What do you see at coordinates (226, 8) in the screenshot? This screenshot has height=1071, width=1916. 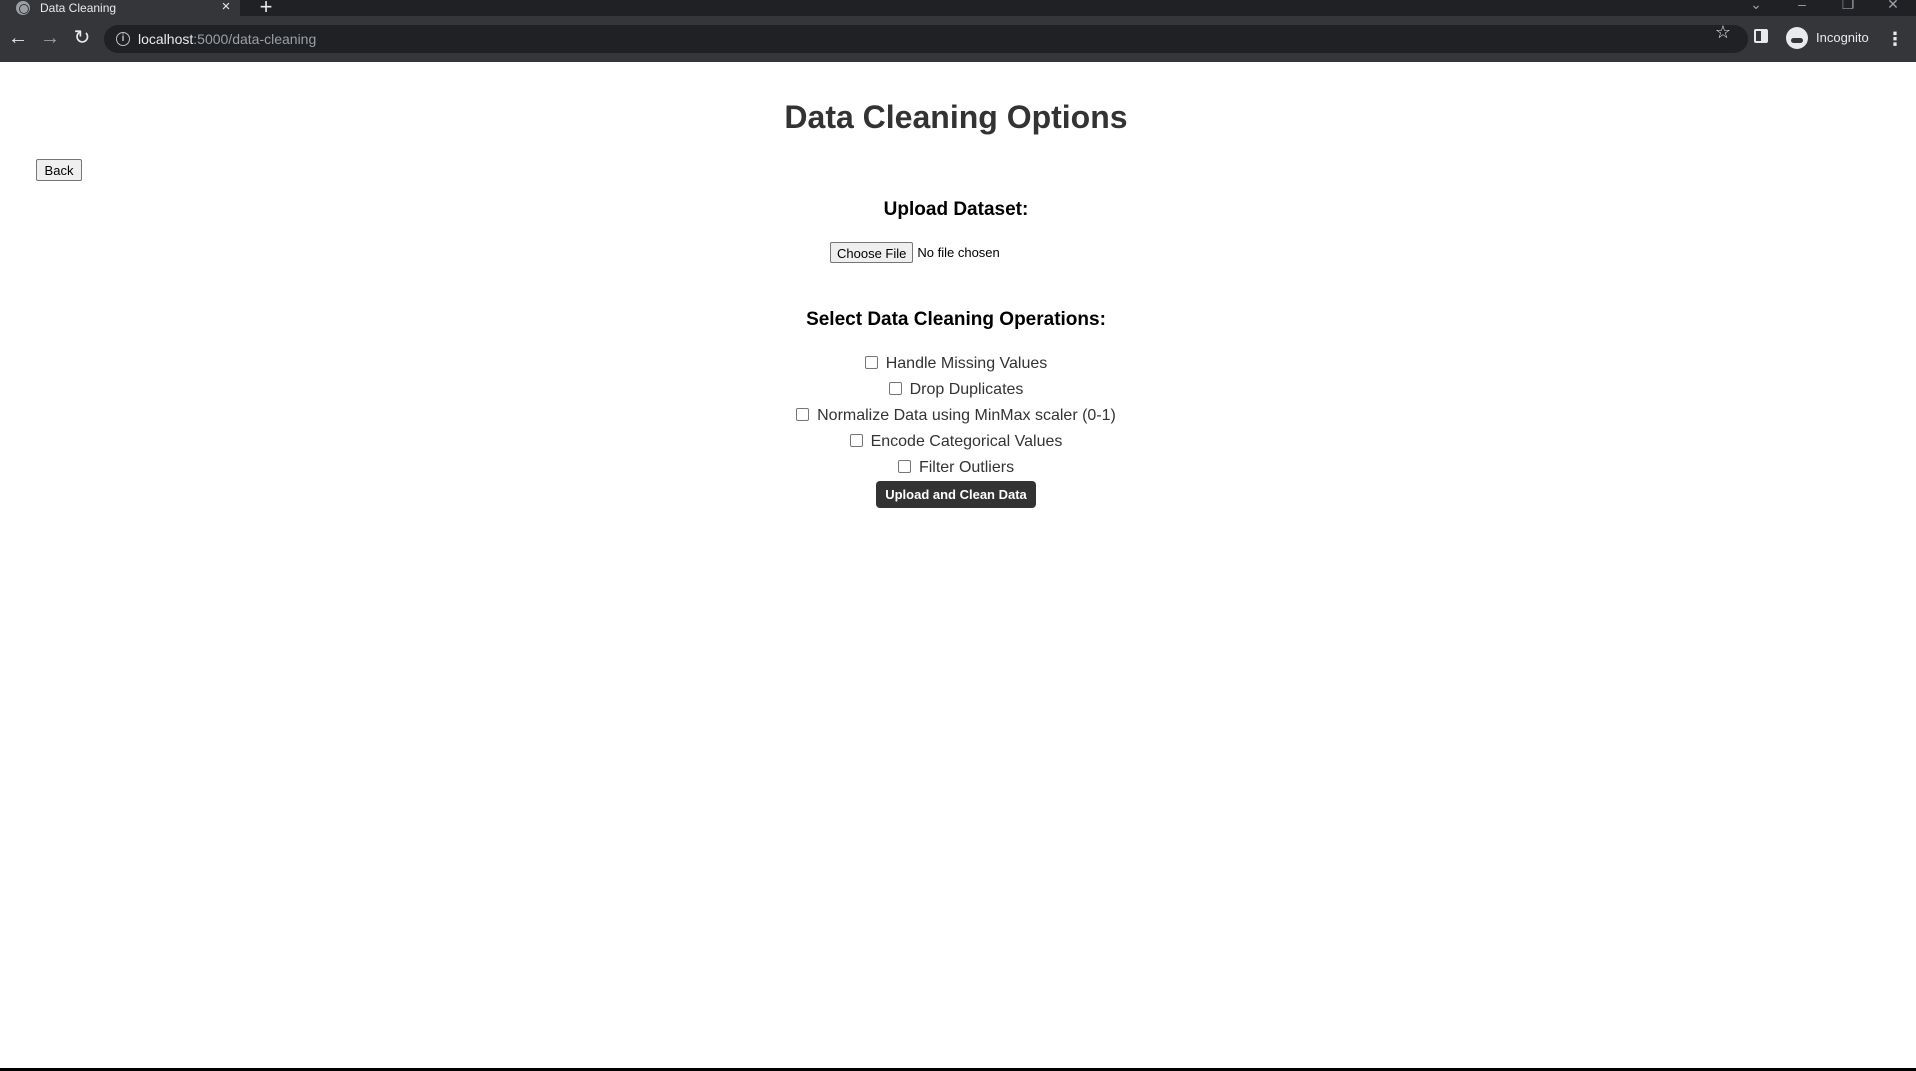 I see `tab-close-icon: ×` at bounding box center [226, 8].